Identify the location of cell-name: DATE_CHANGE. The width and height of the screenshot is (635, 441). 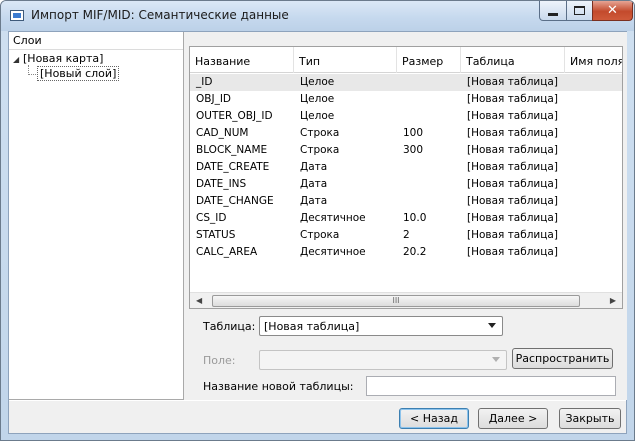
(235, 201).